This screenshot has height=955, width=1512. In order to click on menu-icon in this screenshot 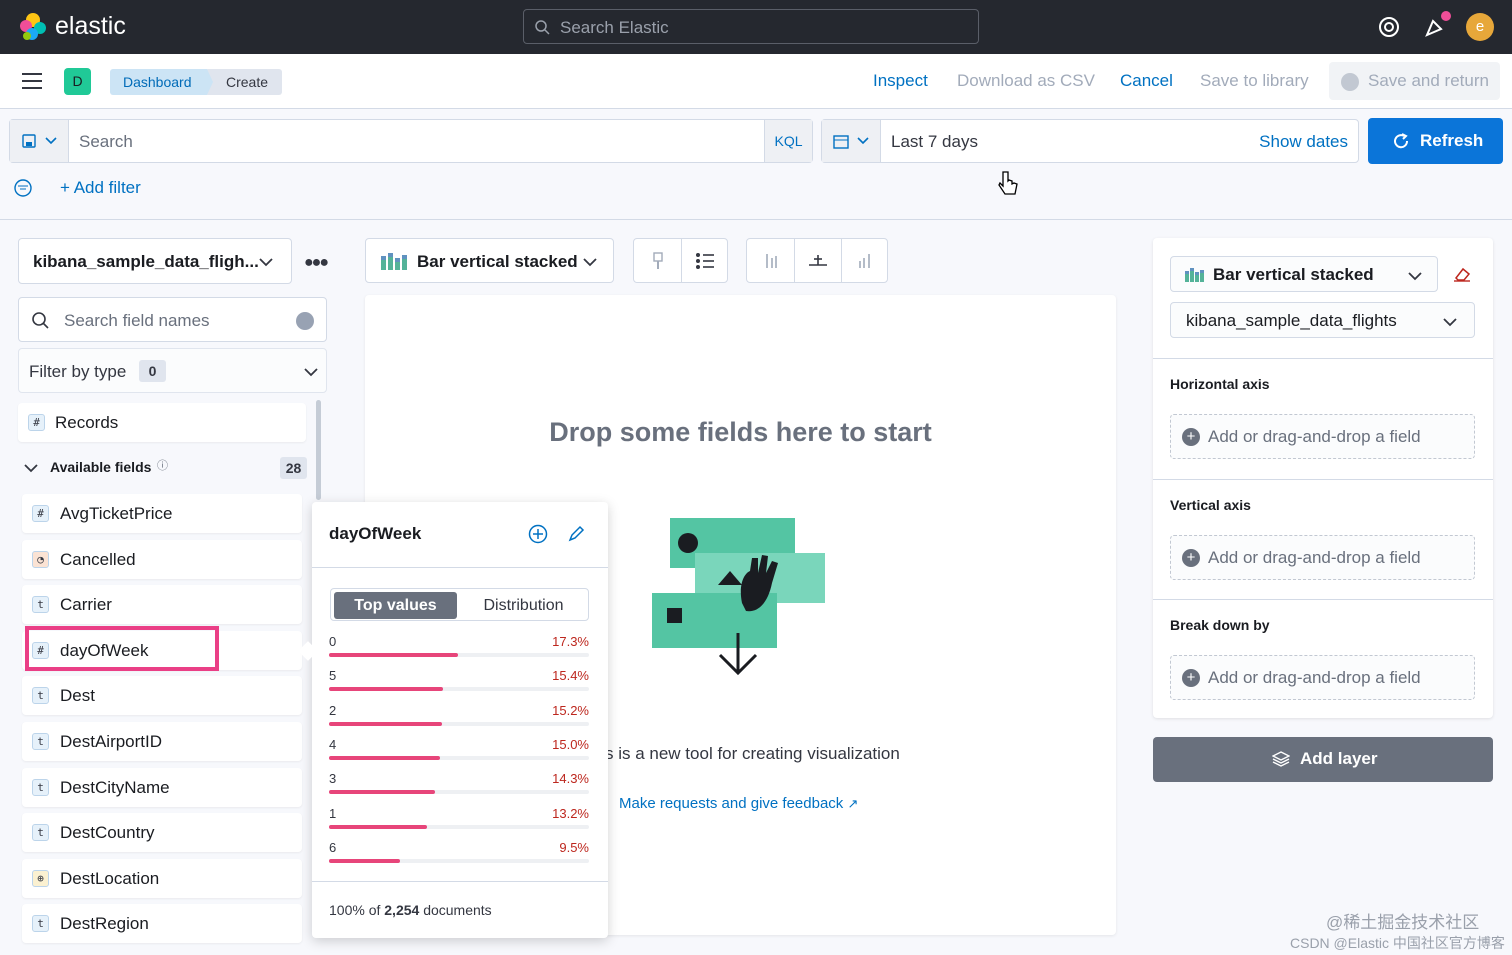, I will do `click(32, 81)`.